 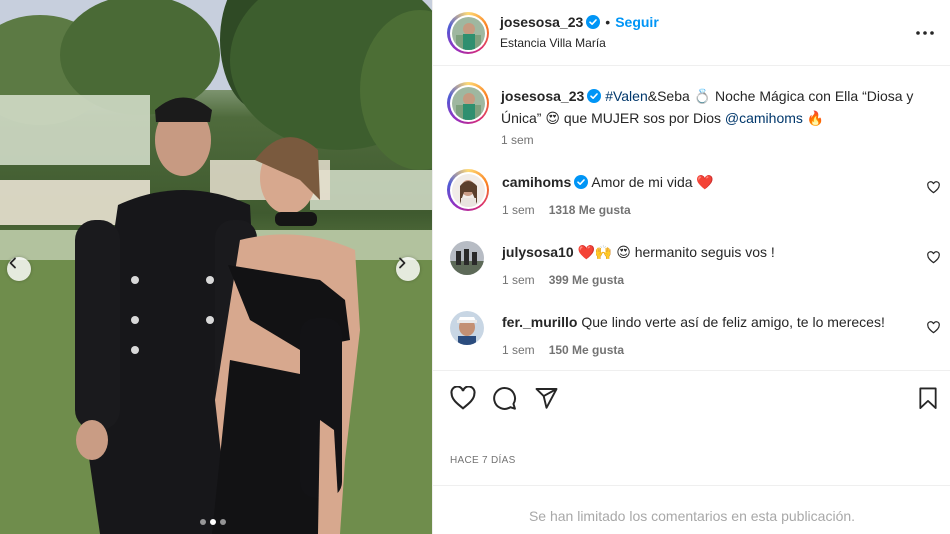 What do you see at coordinates (626, 96) in the screenshot?
I see `caption-hashtag: #Valen` at bounding box center [626, 96].